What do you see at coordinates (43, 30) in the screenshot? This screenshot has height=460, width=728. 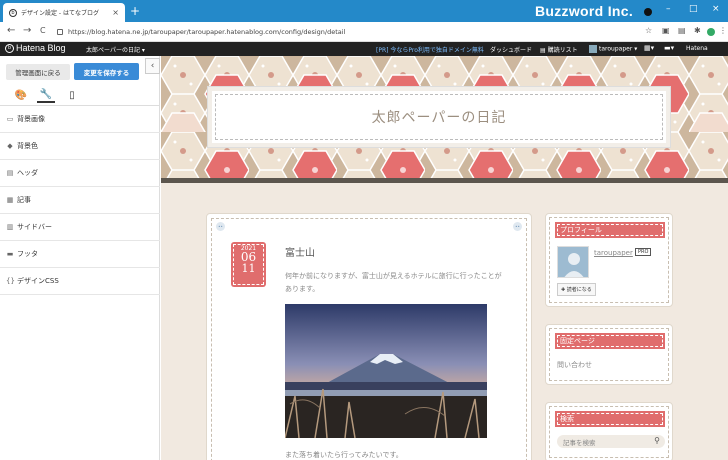 I see `reload-icon: C` at bounding box center [43, 30].